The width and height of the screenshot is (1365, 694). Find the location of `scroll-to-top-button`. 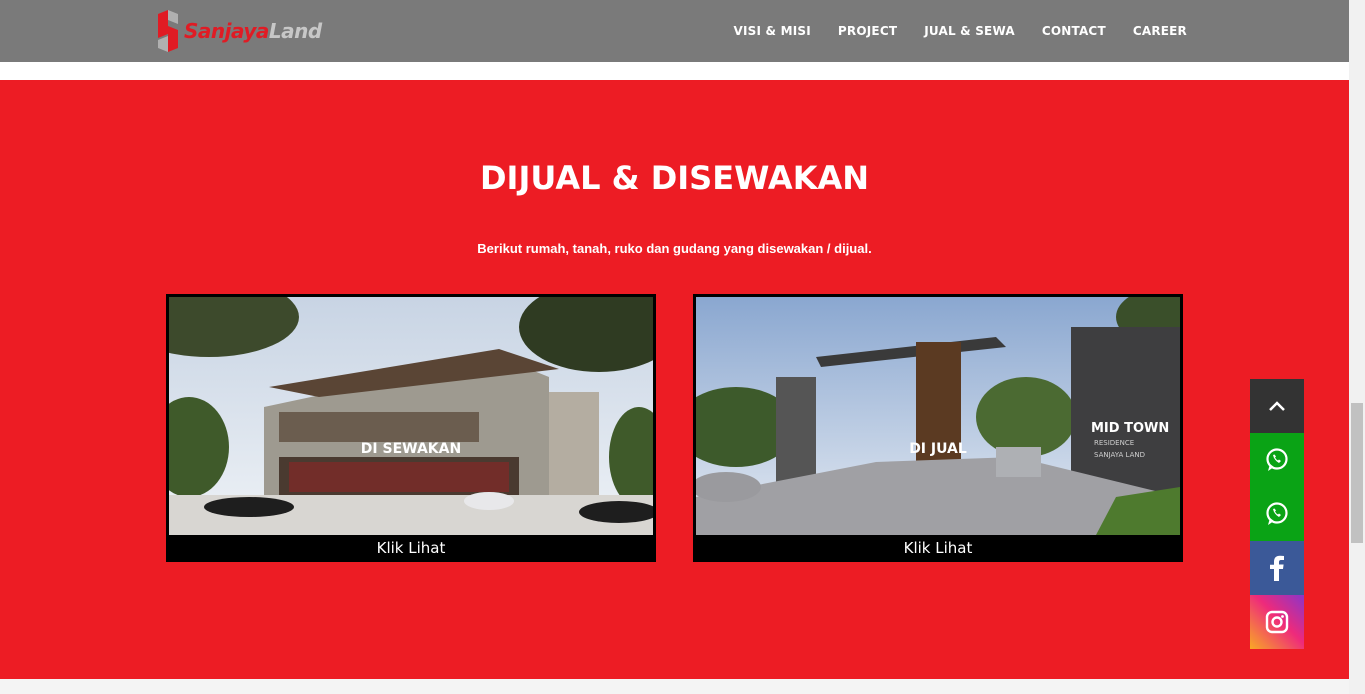

scroll-to-top-button is located at coordinates (1277, 406).